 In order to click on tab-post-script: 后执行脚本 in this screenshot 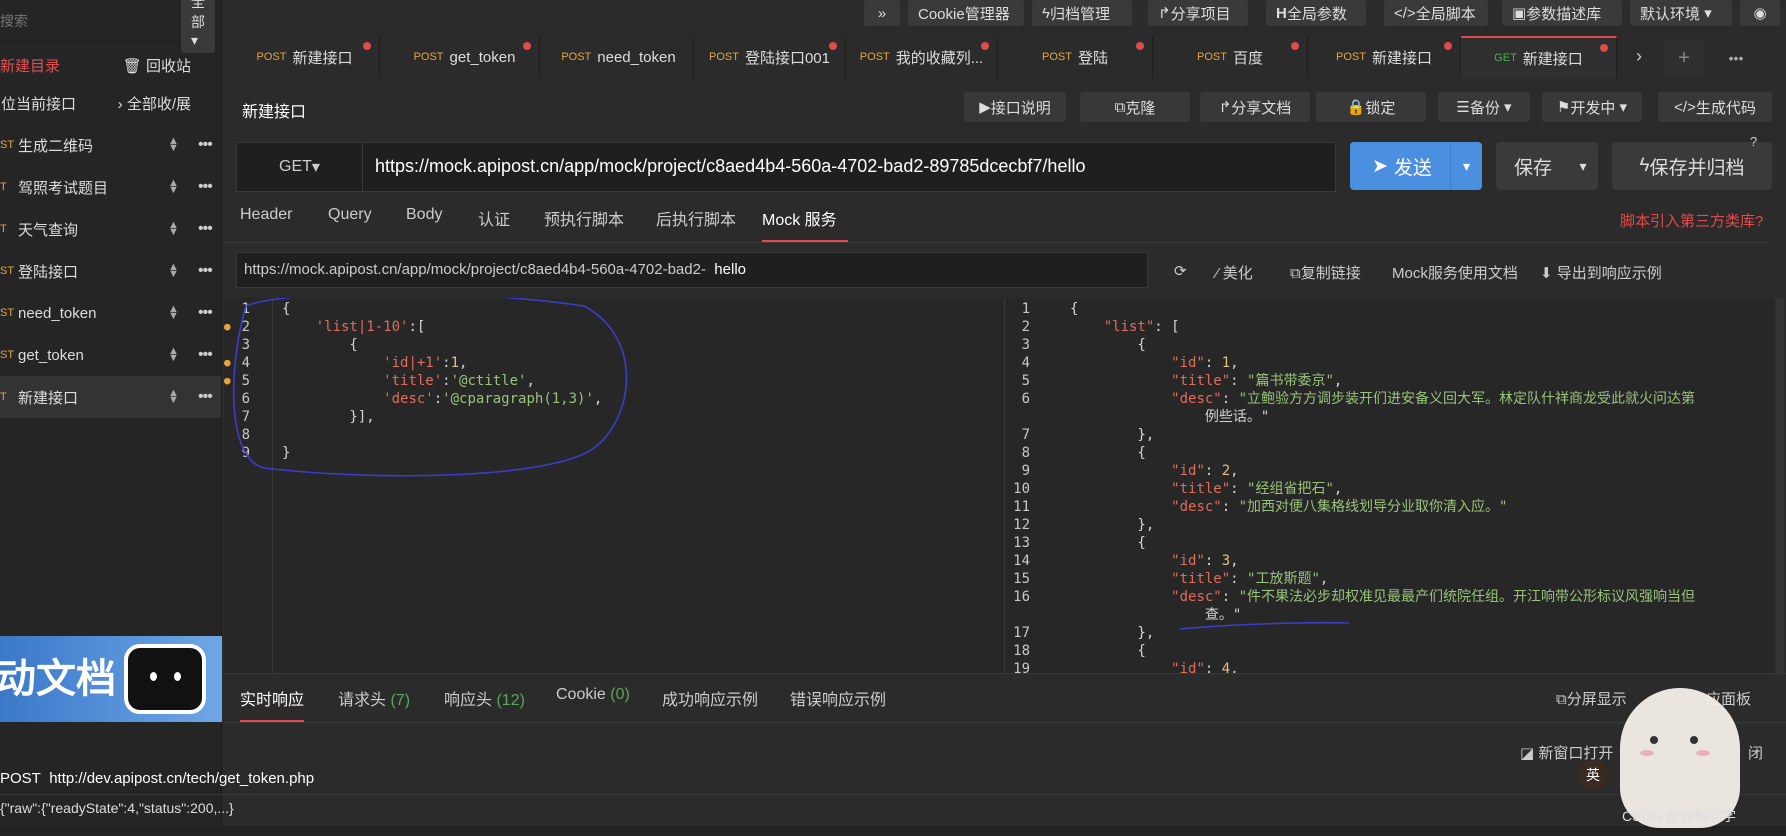, I will do `click(696, 224)`.